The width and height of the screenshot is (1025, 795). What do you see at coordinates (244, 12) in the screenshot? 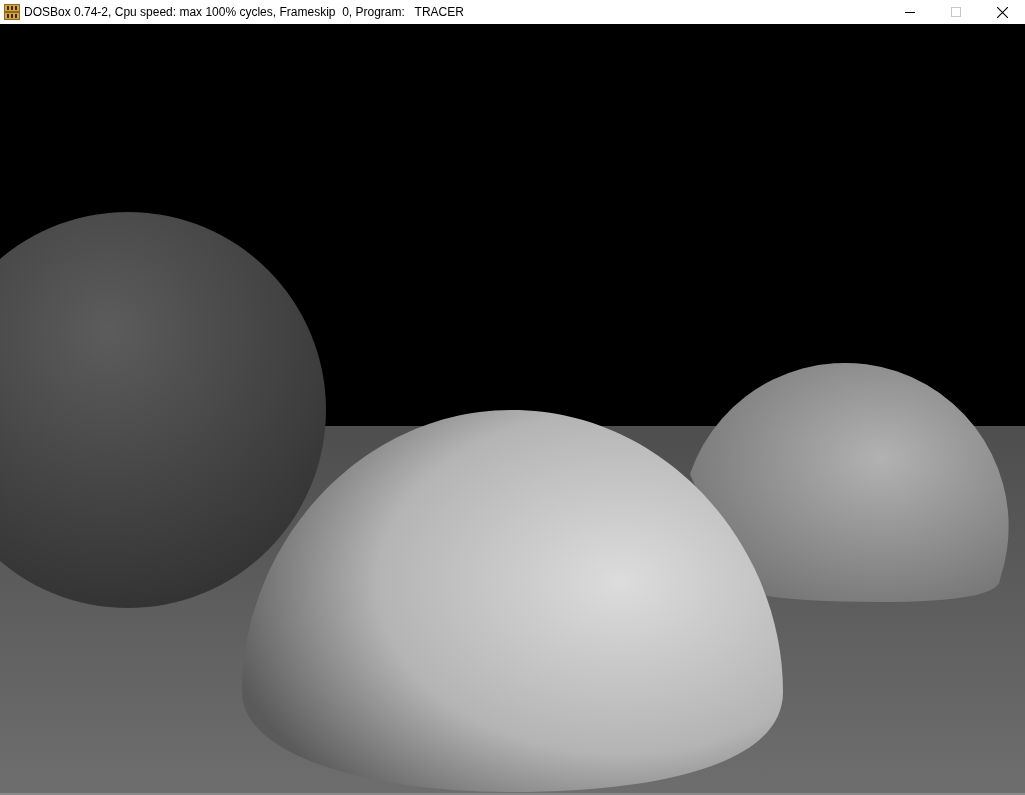
I see `window-title: DOSBox 0.74-2, Cpu speed: max 100% cycles, Frameskip 0, Program: TRACER` at bounding box center [244, 12].